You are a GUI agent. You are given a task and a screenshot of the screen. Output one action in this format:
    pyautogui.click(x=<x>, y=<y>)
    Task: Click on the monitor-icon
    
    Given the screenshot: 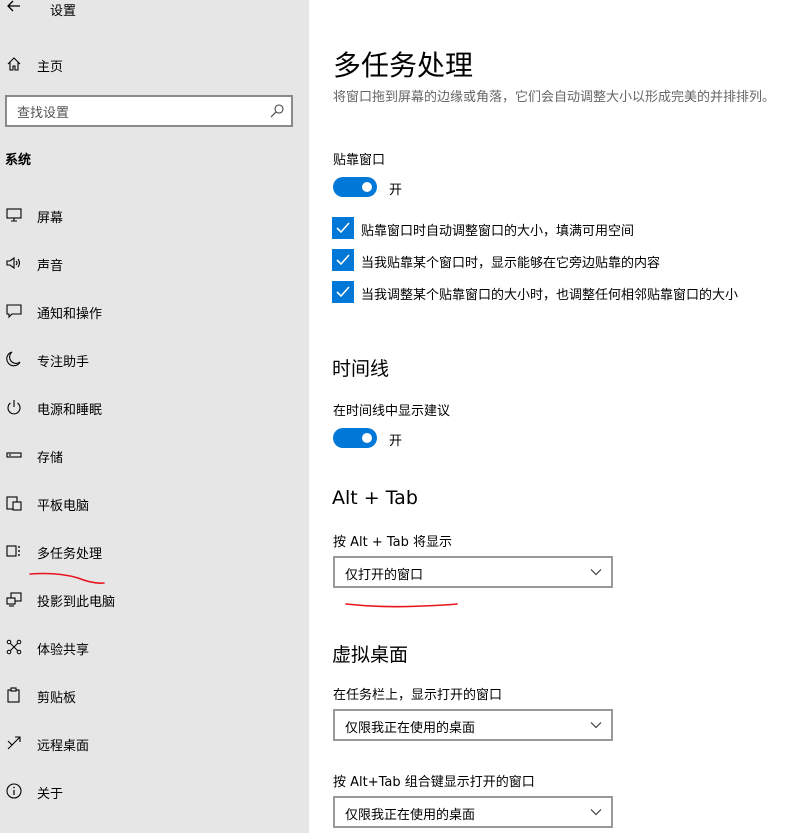 What is the action you would take?
    pyautogui.click(x=14, y=215)
    